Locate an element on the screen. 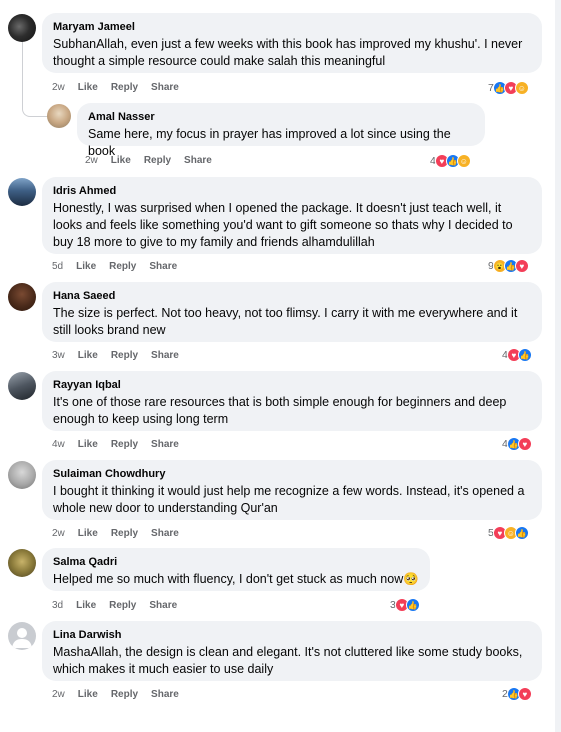 This screenshot has height=732, width=561. comment-time: 3w is located at coordinates (58, 356).